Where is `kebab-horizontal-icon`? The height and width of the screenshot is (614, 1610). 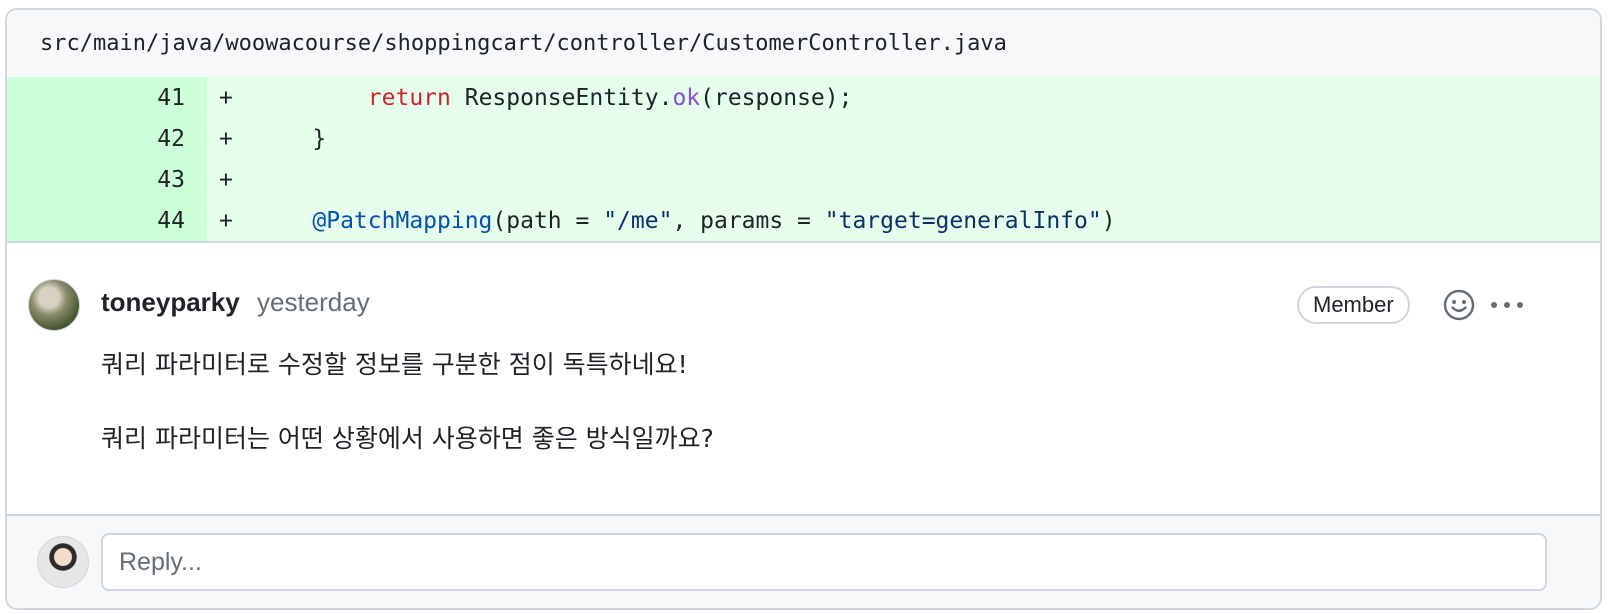
kebab-horizontal-icon is located at coordinates (1507, 305).